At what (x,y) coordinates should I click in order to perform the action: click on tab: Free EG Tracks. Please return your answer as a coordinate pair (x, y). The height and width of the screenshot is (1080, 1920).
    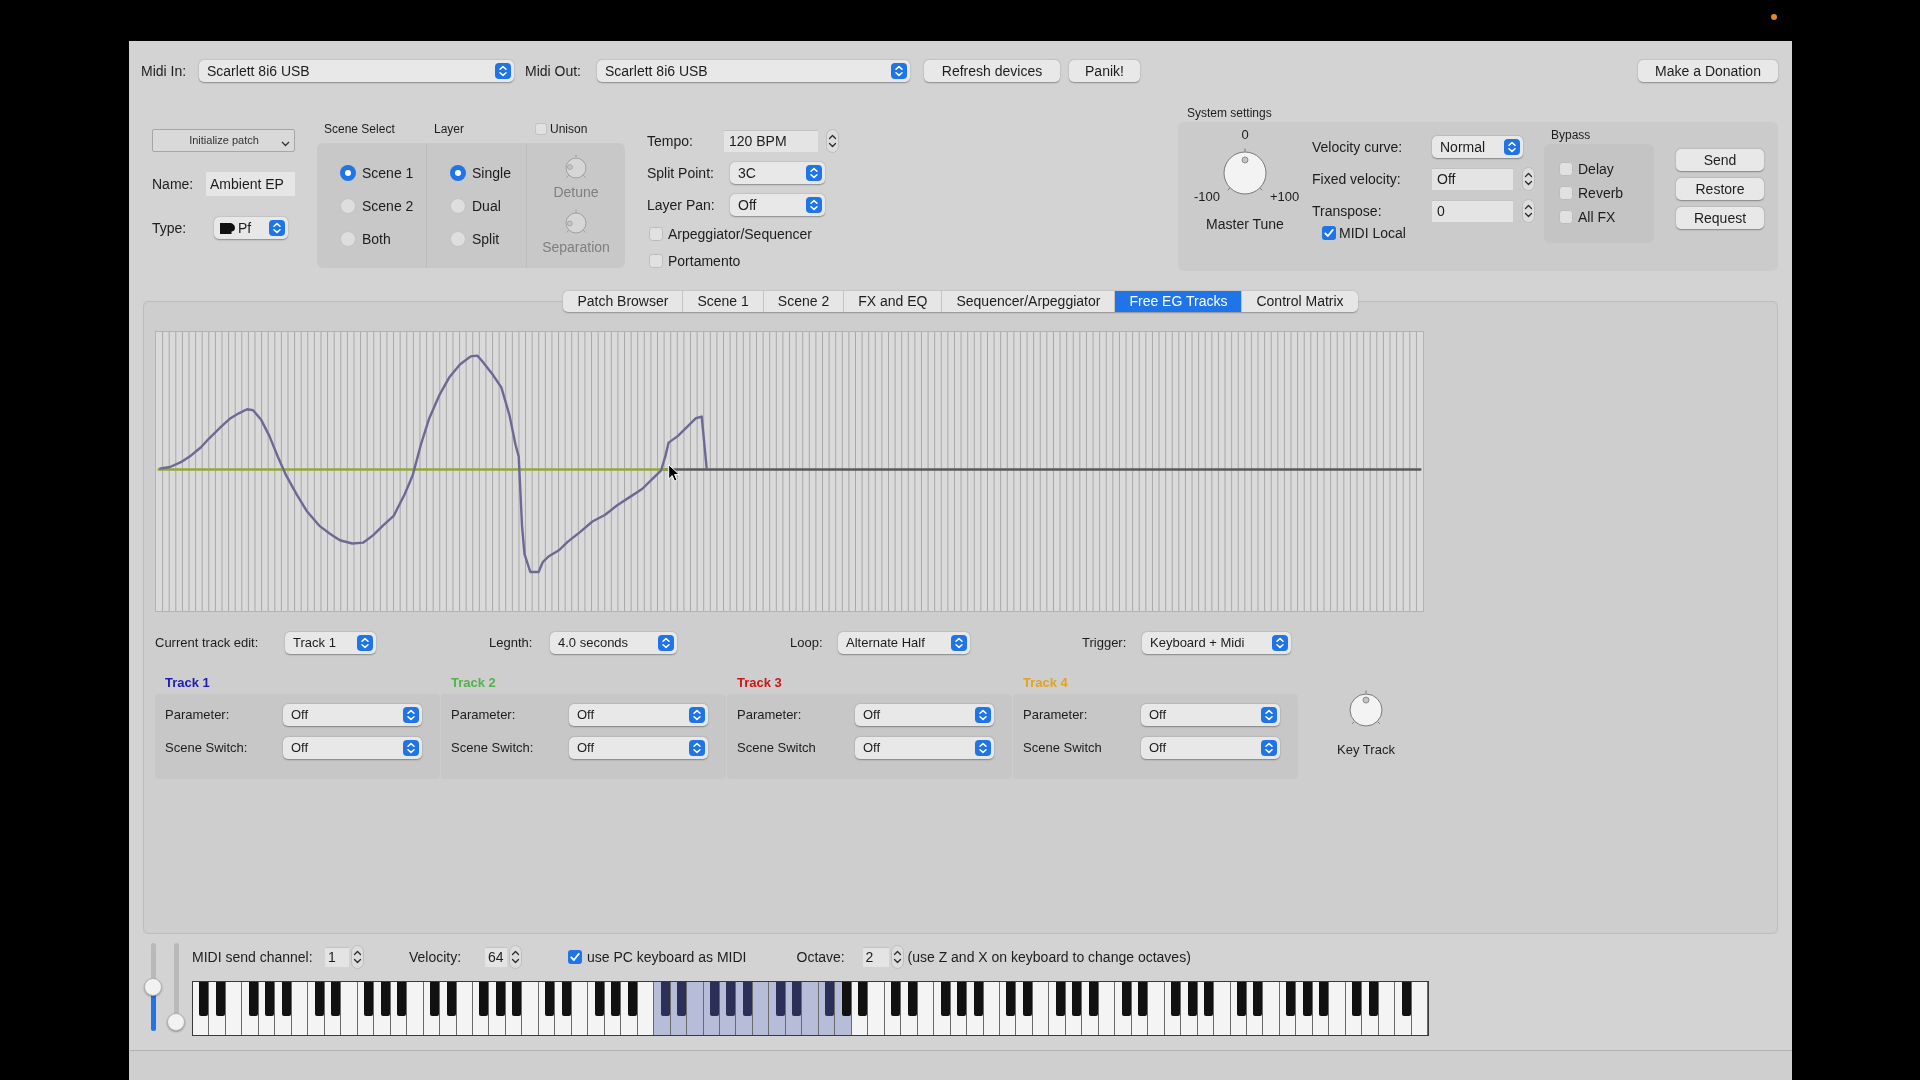
    Looking at the image, I should click on (1178, 301).